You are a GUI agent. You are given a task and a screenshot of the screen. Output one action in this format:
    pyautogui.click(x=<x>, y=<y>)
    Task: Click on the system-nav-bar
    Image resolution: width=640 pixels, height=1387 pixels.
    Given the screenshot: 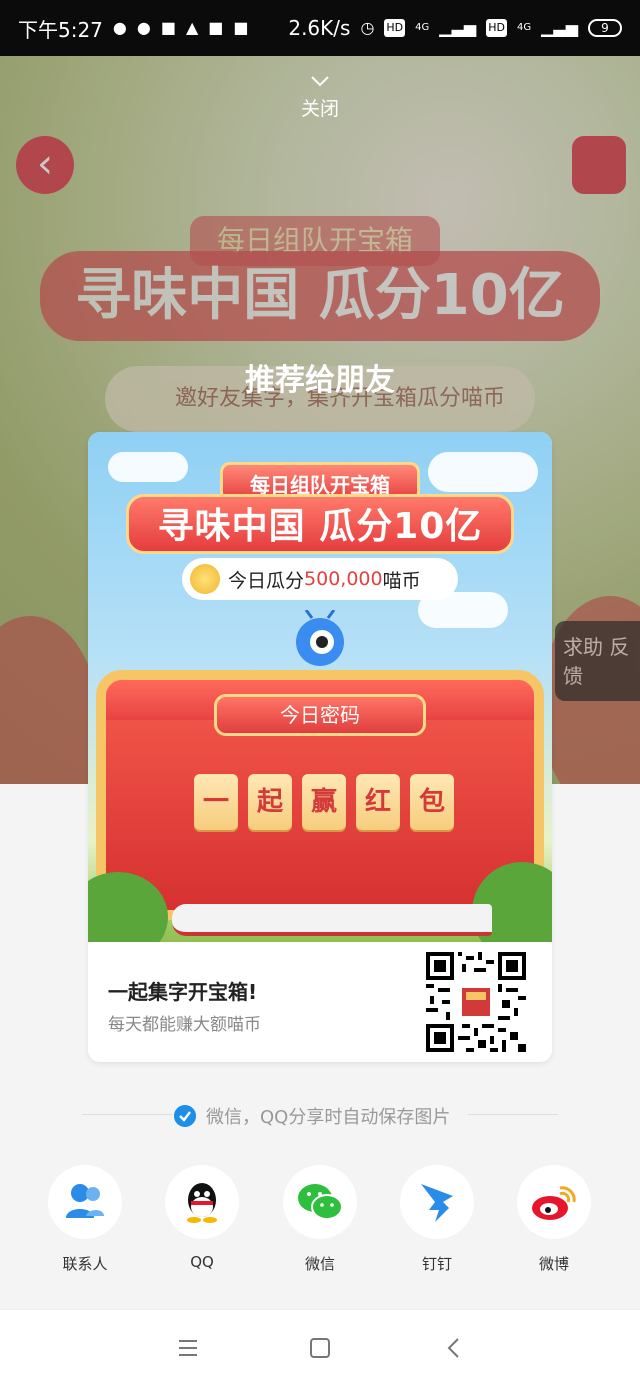 What is the action you would take?
    pyautogui.click(x=320, y=1348)
    